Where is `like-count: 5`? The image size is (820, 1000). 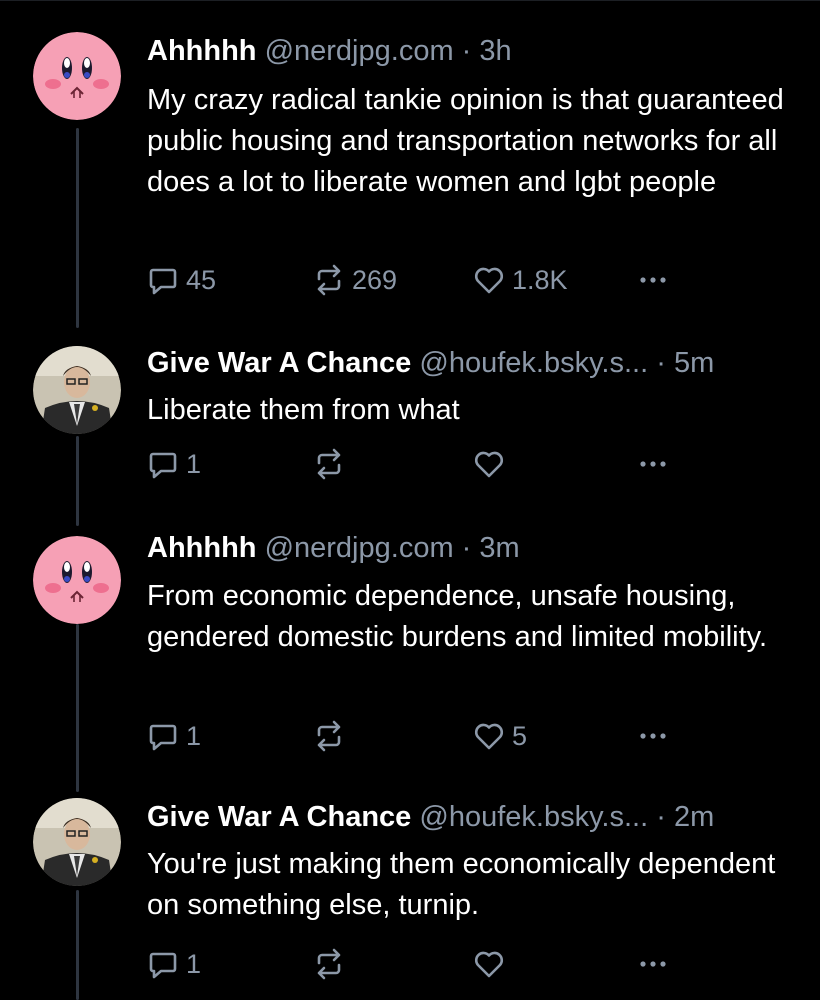
like-count: 5 is located at coordinates (520, 735).